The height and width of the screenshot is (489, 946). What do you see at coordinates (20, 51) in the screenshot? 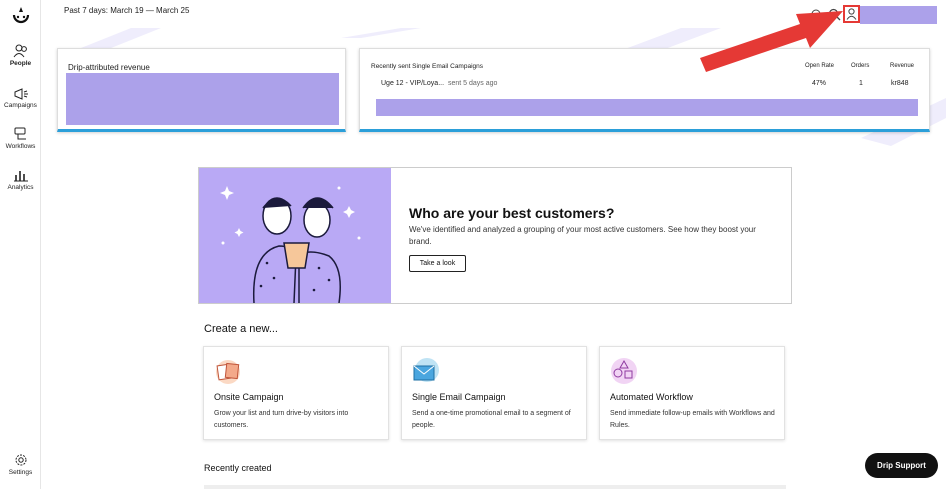
I see `people-icon` at bounding box center [20, 51].